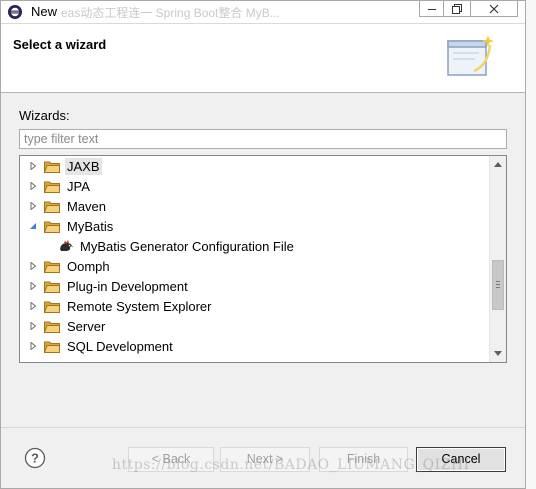  I want to click on next-button: Next >, so click(265, 459).